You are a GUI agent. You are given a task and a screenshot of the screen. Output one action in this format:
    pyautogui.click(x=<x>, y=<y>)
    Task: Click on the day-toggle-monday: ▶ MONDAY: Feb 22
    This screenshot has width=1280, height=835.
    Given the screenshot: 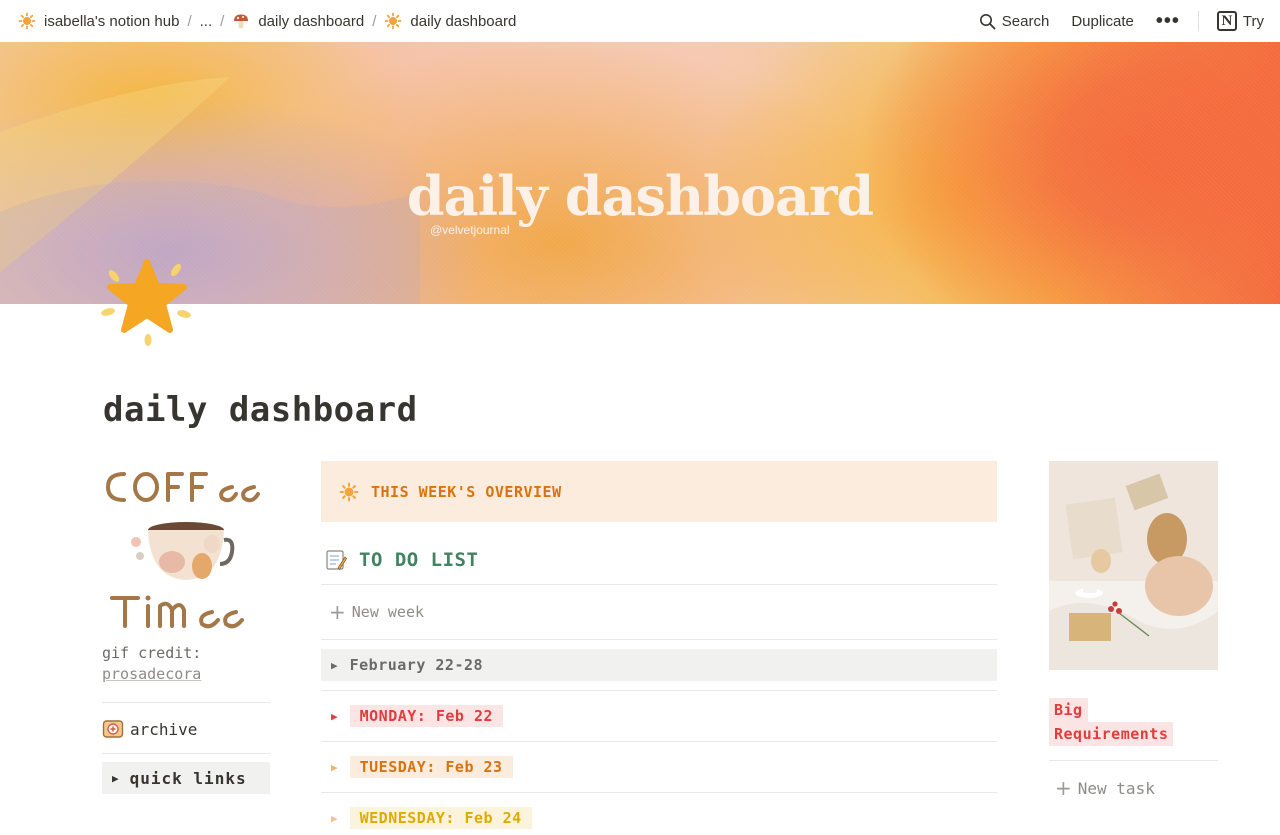 What is the action you would take?
    pyautogui.click(x=659, y=716)
    